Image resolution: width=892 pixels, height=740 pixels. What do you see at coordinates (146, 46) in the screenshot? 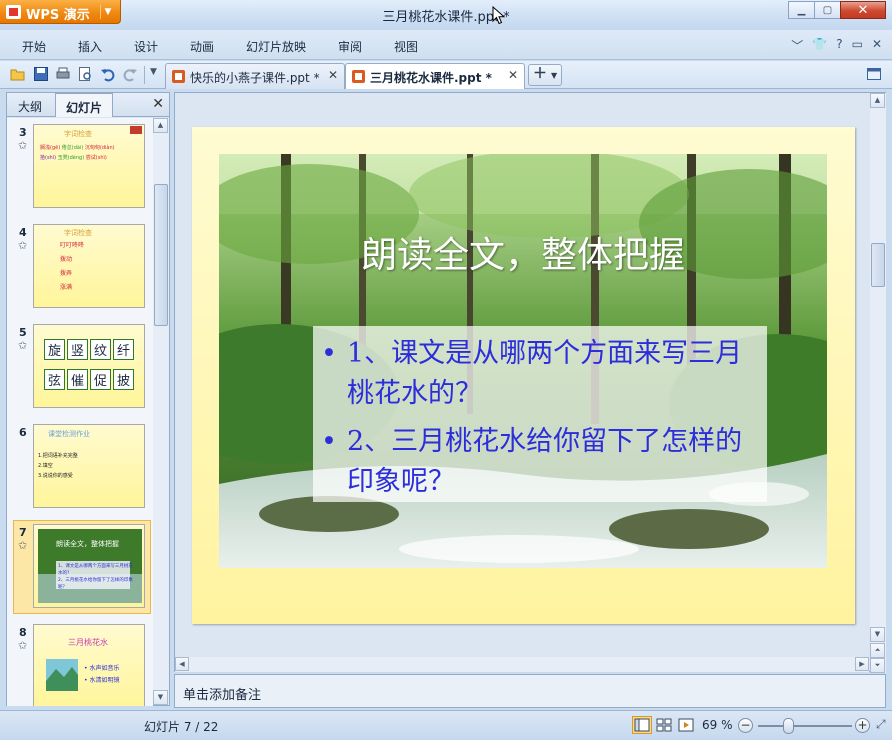
I see `menu-design: 设计` at bounding box center [146, 46].